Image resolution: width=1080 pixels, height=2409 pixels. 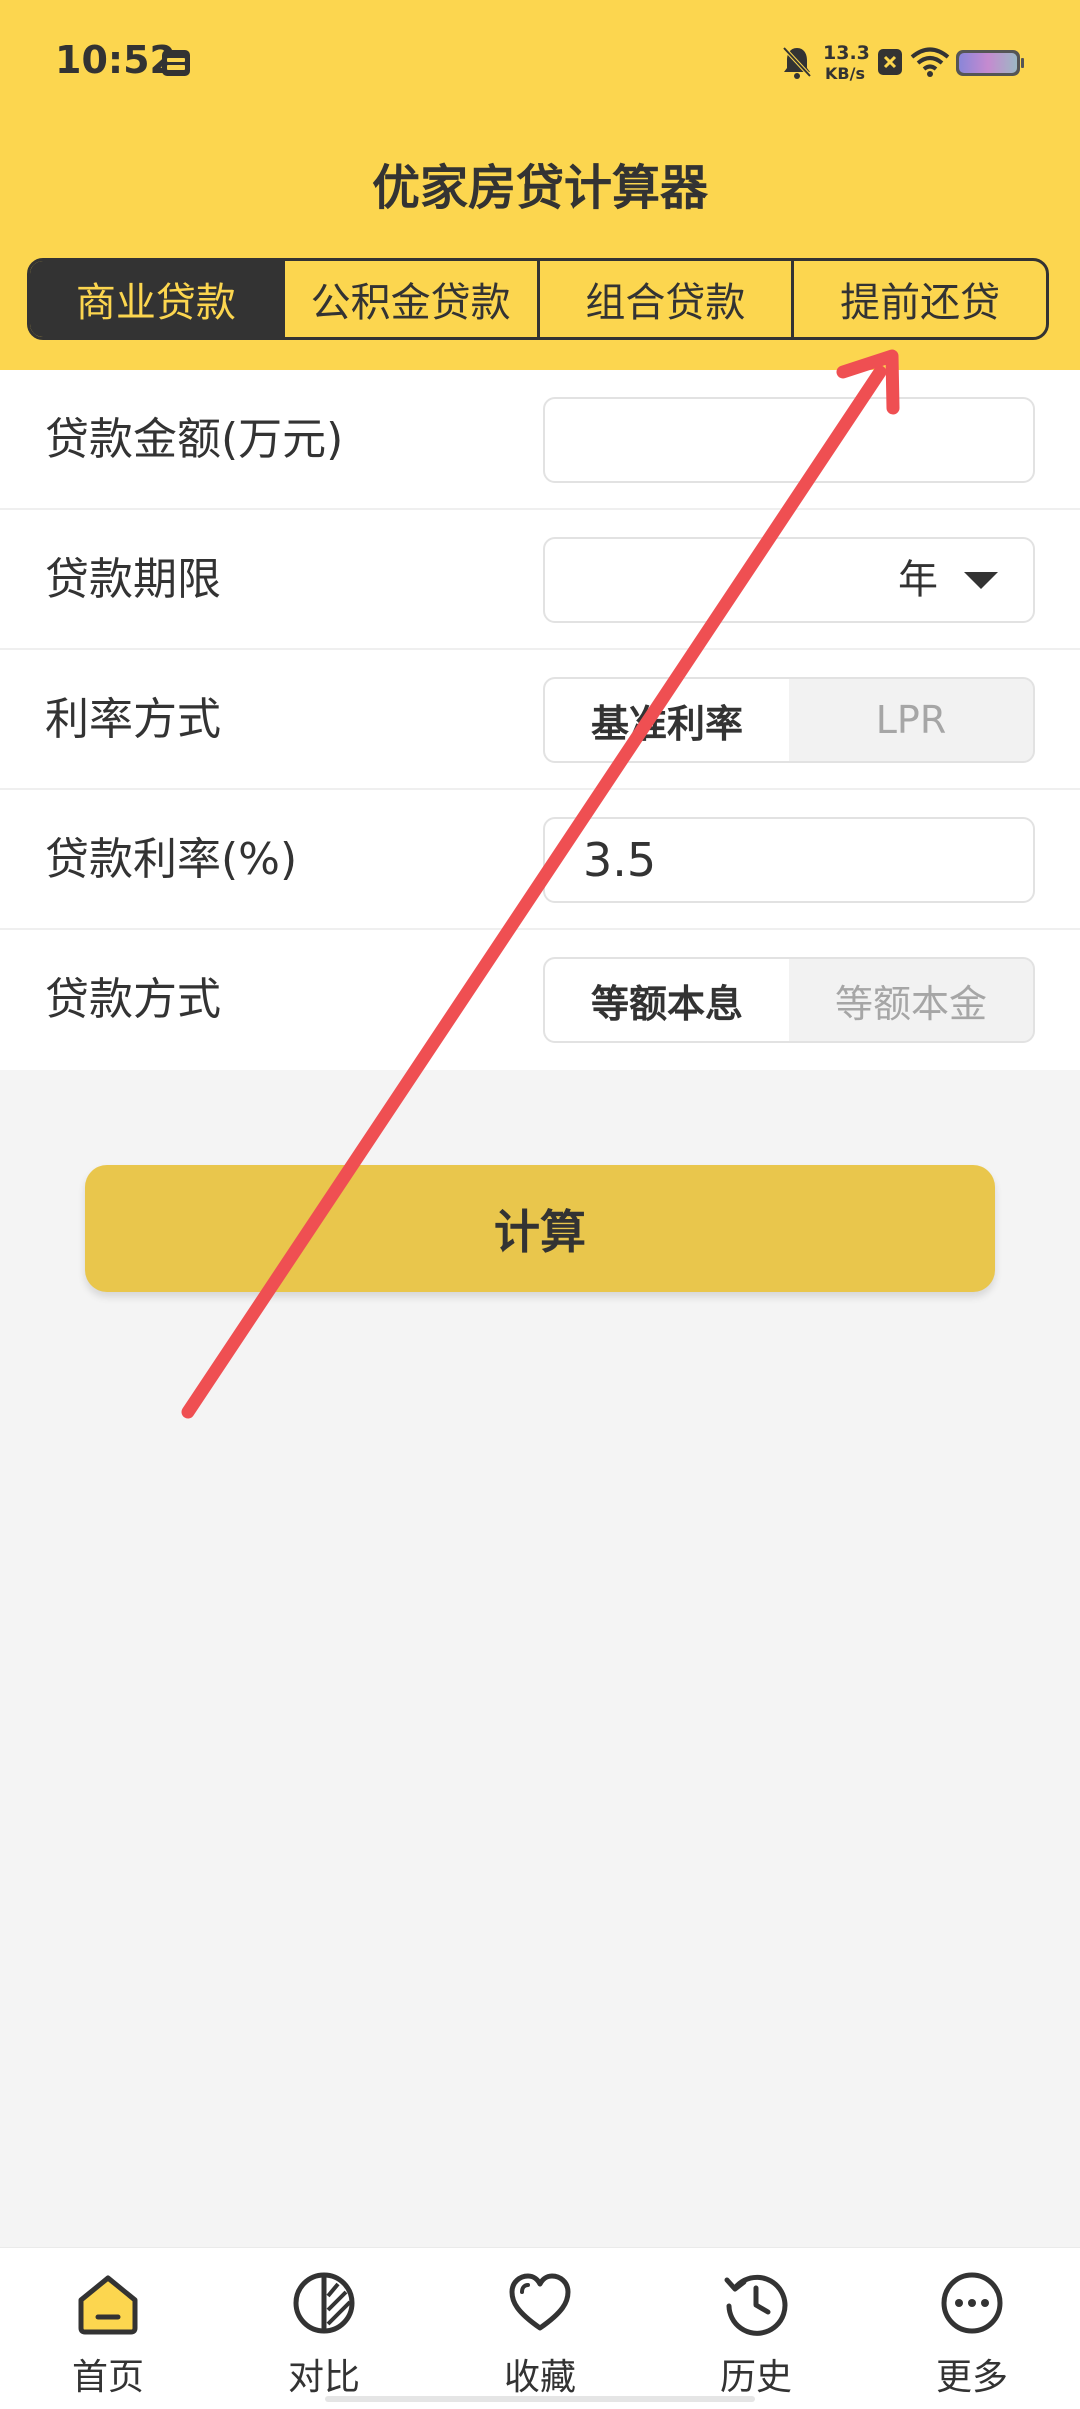 What do you see at coordinates (845, 73) in the screenshot?
I see `net-speed-unit: KB/s` at bounding box center [845, 73].